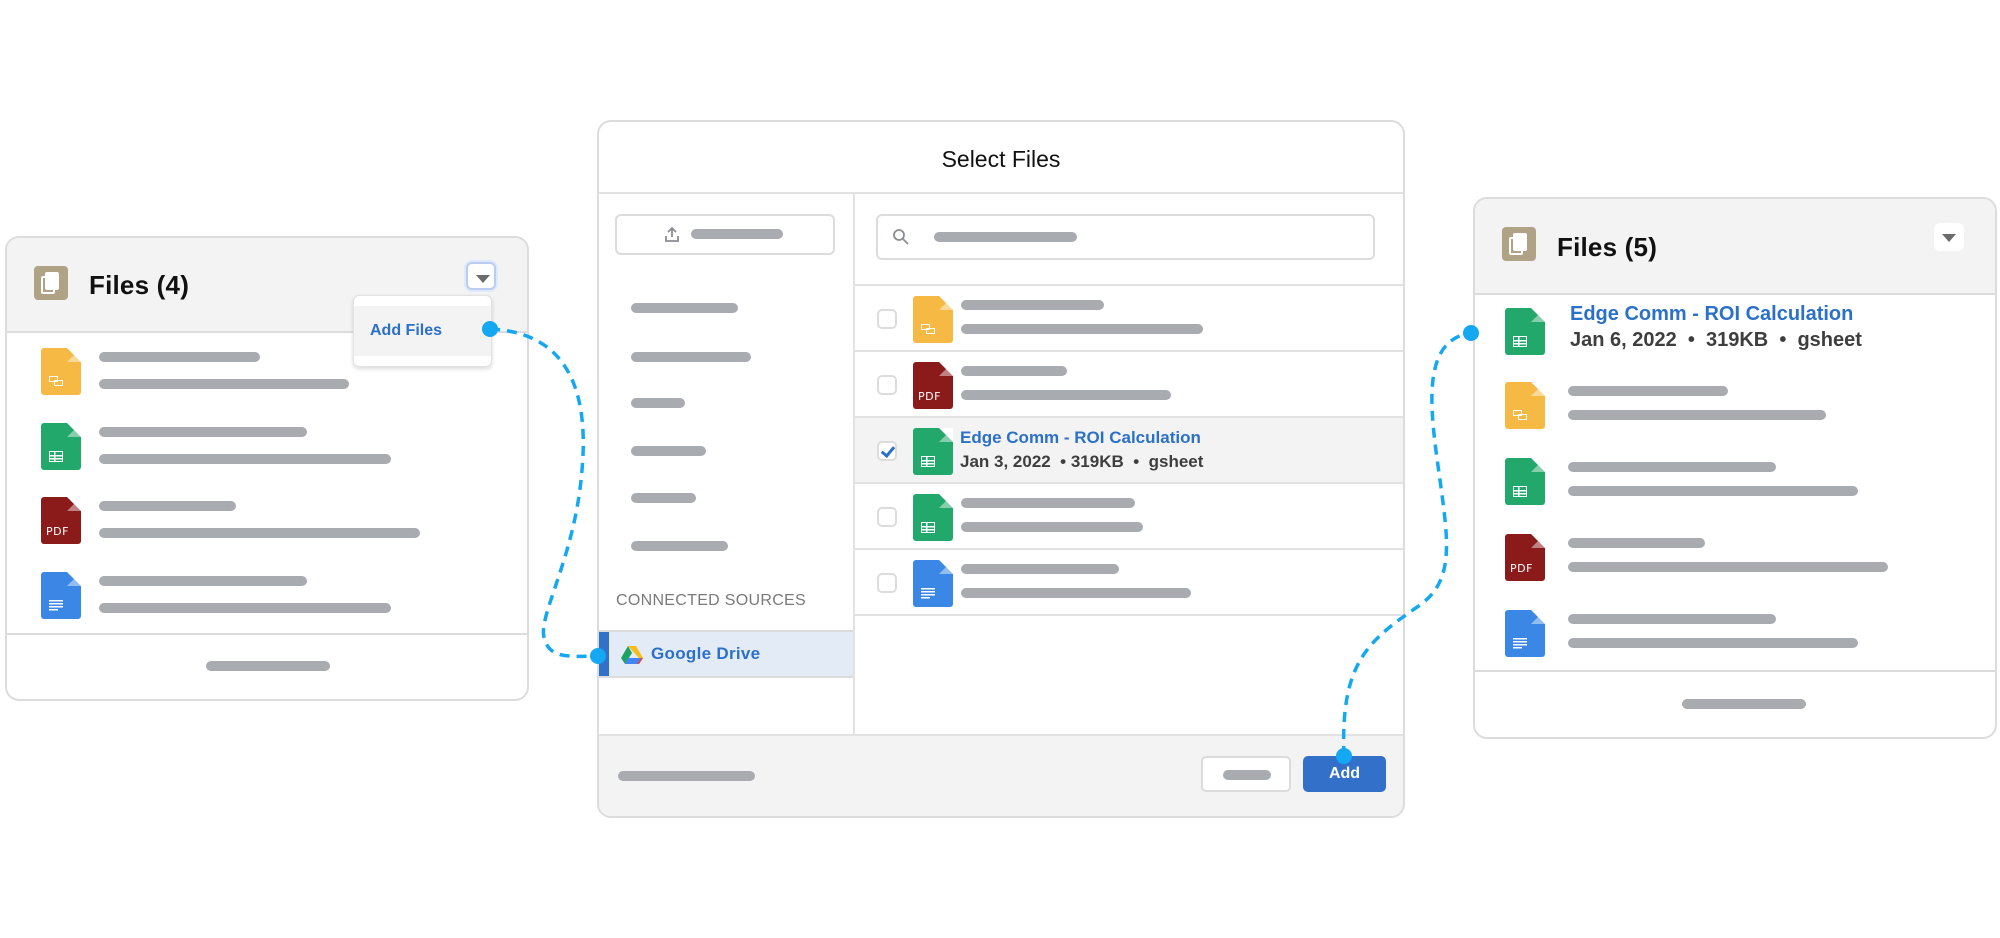  Describe the element at coordinates (1001, 159) in the screenshot. I see `dialog-title: Select Files` at that location.